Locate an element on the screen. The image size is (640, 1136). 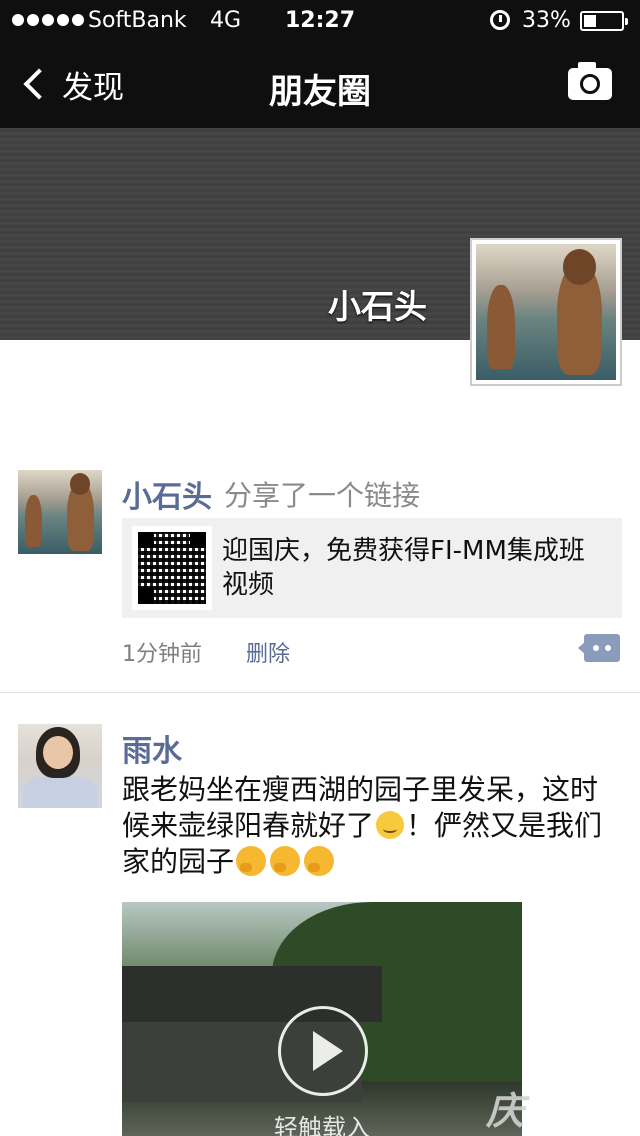
profile-name: 小石头 is located at coordinates (377, 306).